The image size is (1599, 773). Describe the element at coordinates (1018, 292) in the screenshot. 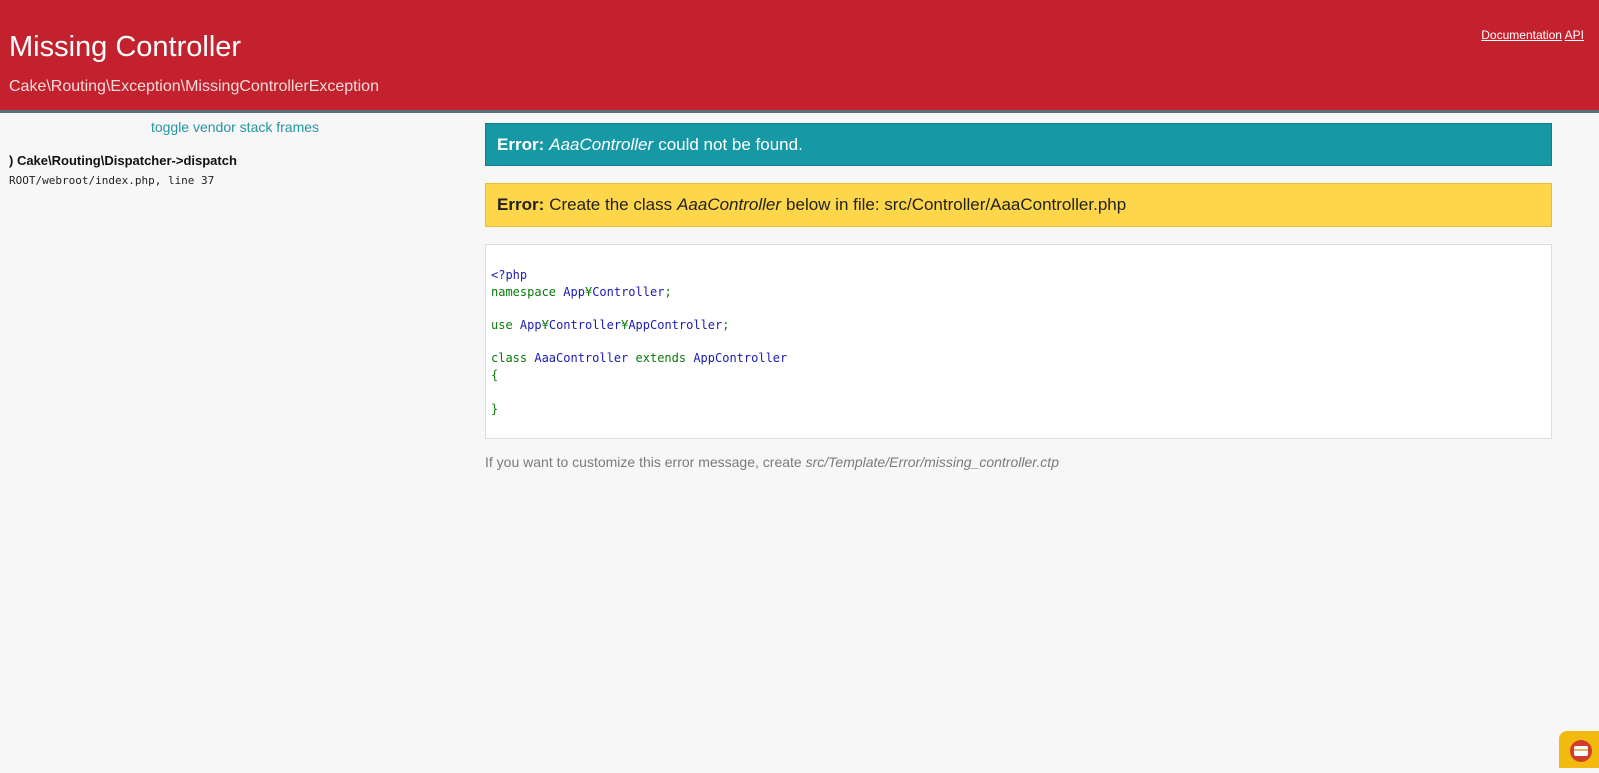

I see `code-line: namespace App¥Controller;` at that location.